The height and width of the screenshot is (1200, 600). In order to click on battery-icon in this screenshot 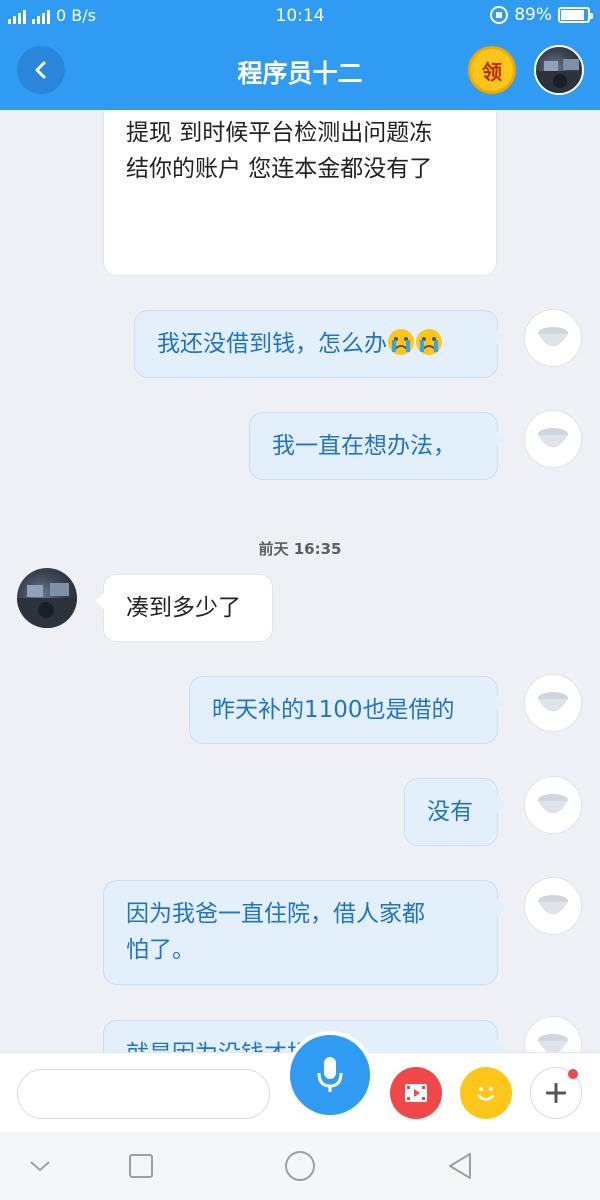, I will do `click(575, 15)`.